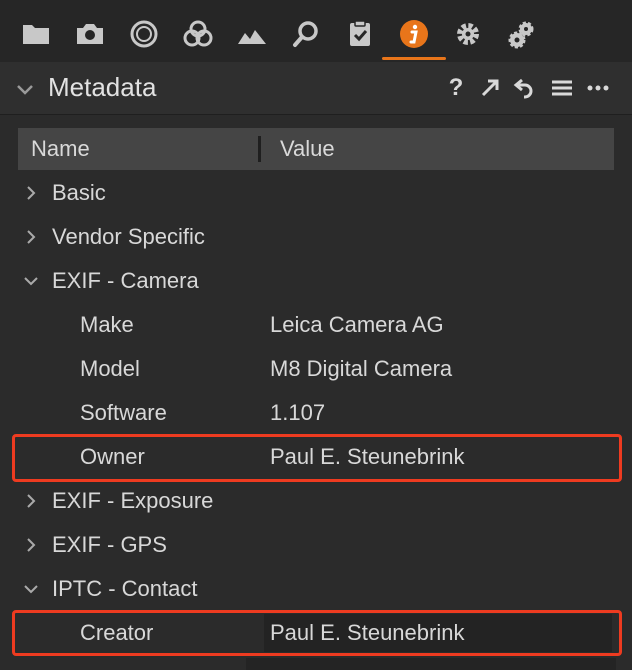 Image resolution: width=632 pixels, height=670 pixels. Describe the element at coordinates (307, 149) in the screenshot. I see `column-header-value: Value` at that location.